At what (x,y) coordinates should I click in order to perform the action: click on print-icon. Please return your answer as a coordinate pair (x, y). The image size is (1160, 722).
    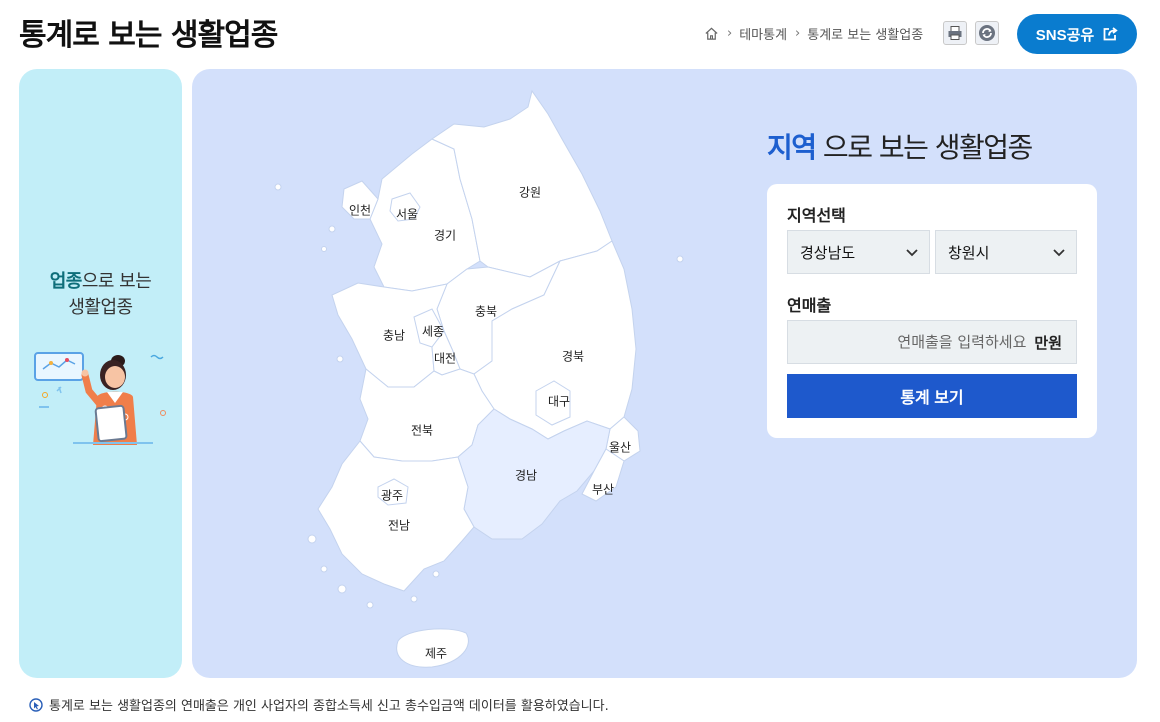
    Looking at the image, I should click on (955, 33).